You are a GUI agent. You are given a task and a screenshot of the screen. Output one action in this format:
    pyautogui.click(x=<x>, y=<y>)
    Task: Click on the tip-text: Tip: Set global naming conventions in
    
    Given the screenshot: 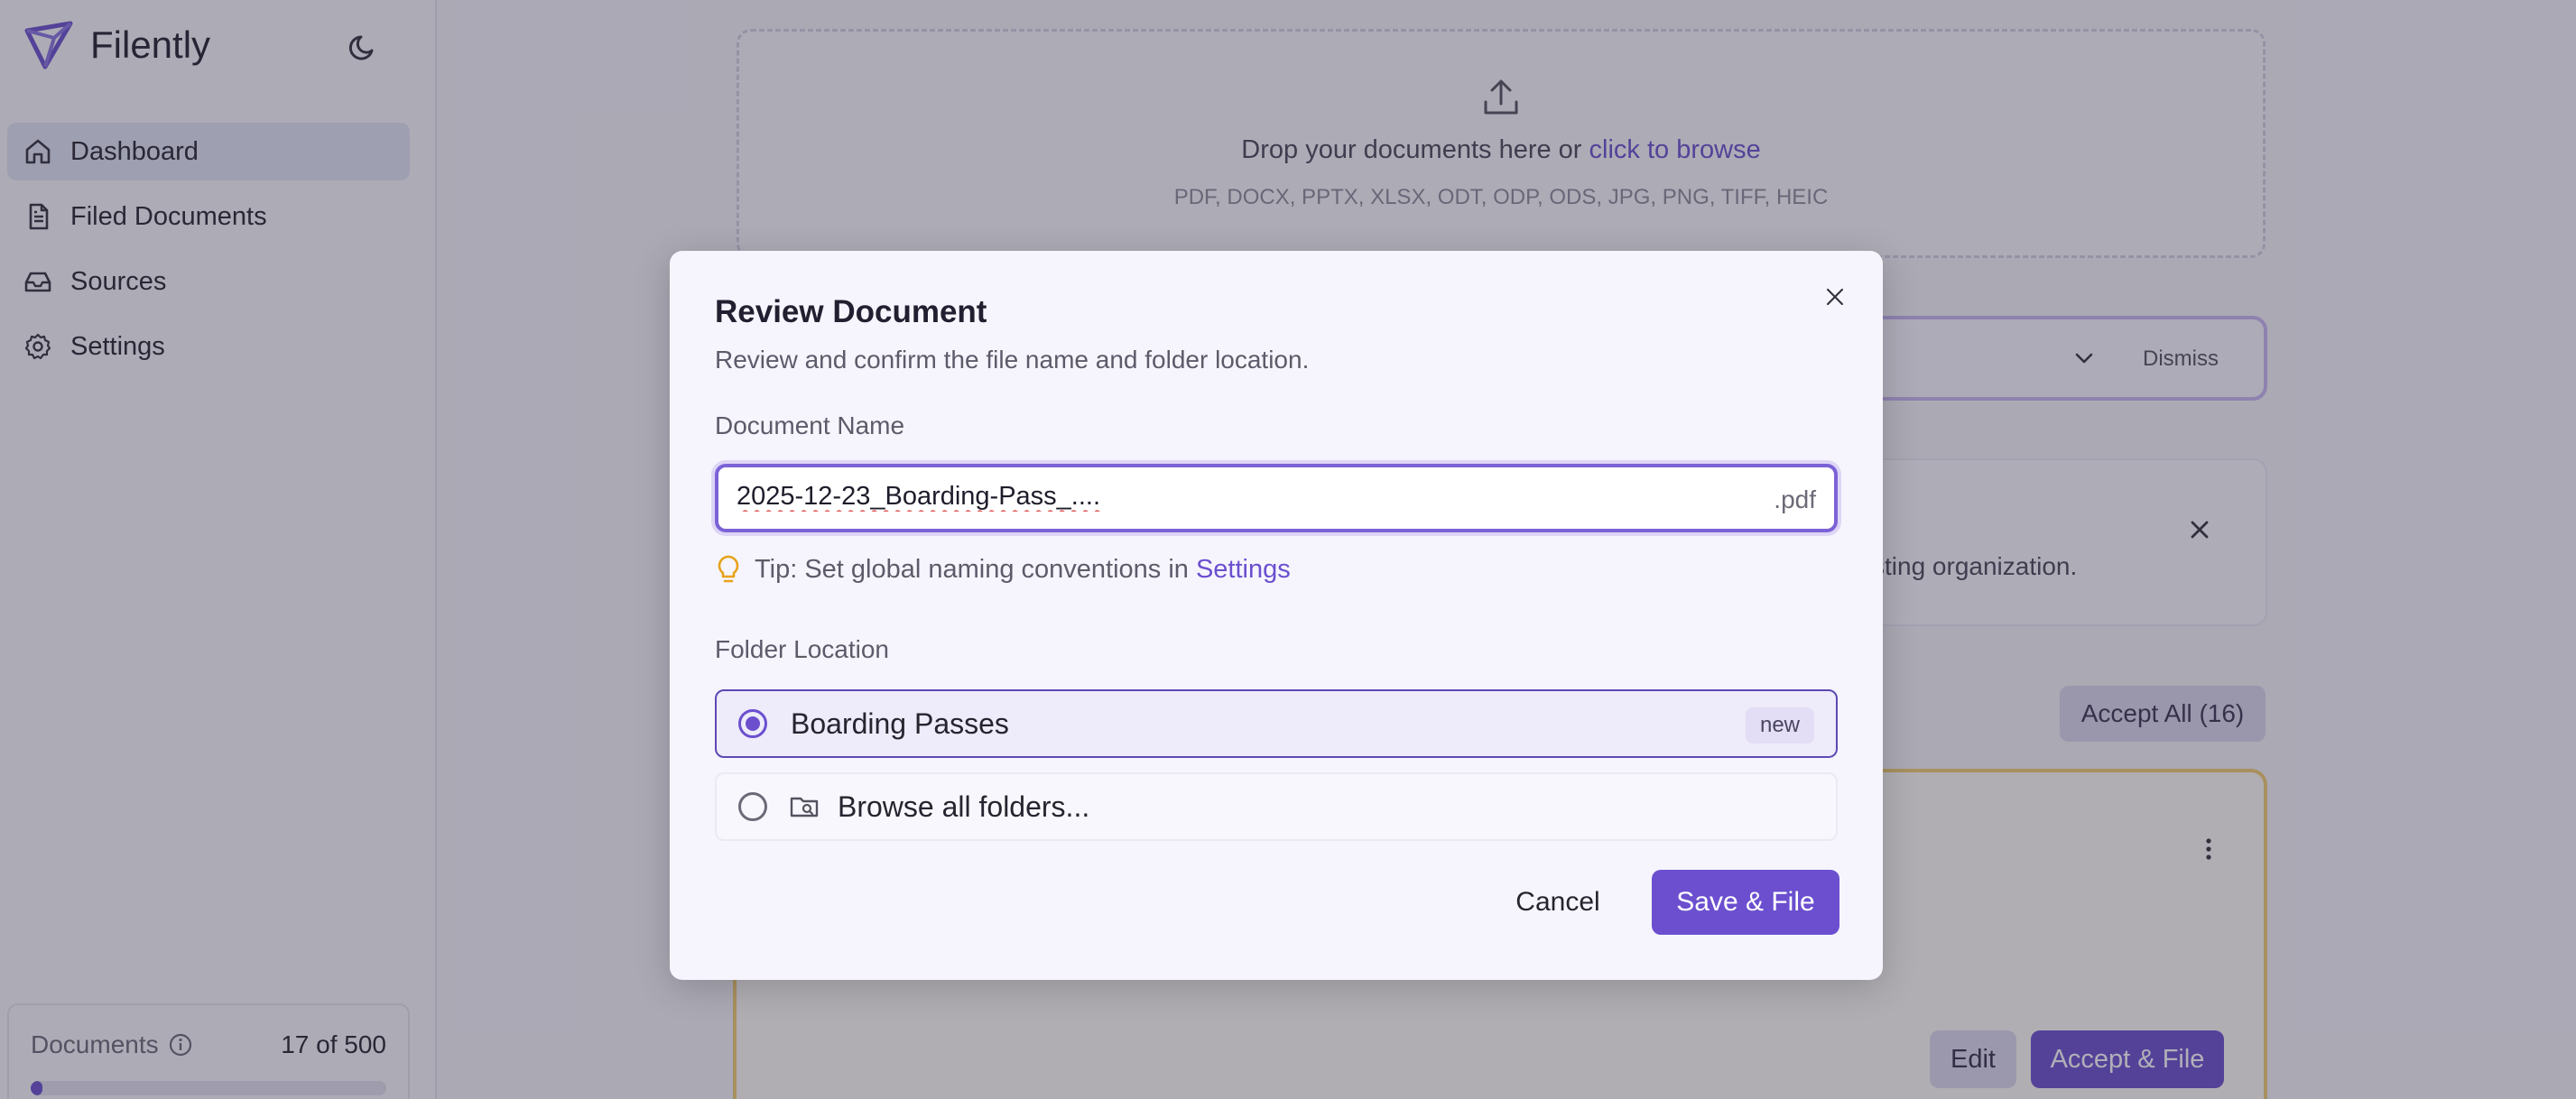 What is the action you would take?
    pyautogui.click(x=972, y=569)
    